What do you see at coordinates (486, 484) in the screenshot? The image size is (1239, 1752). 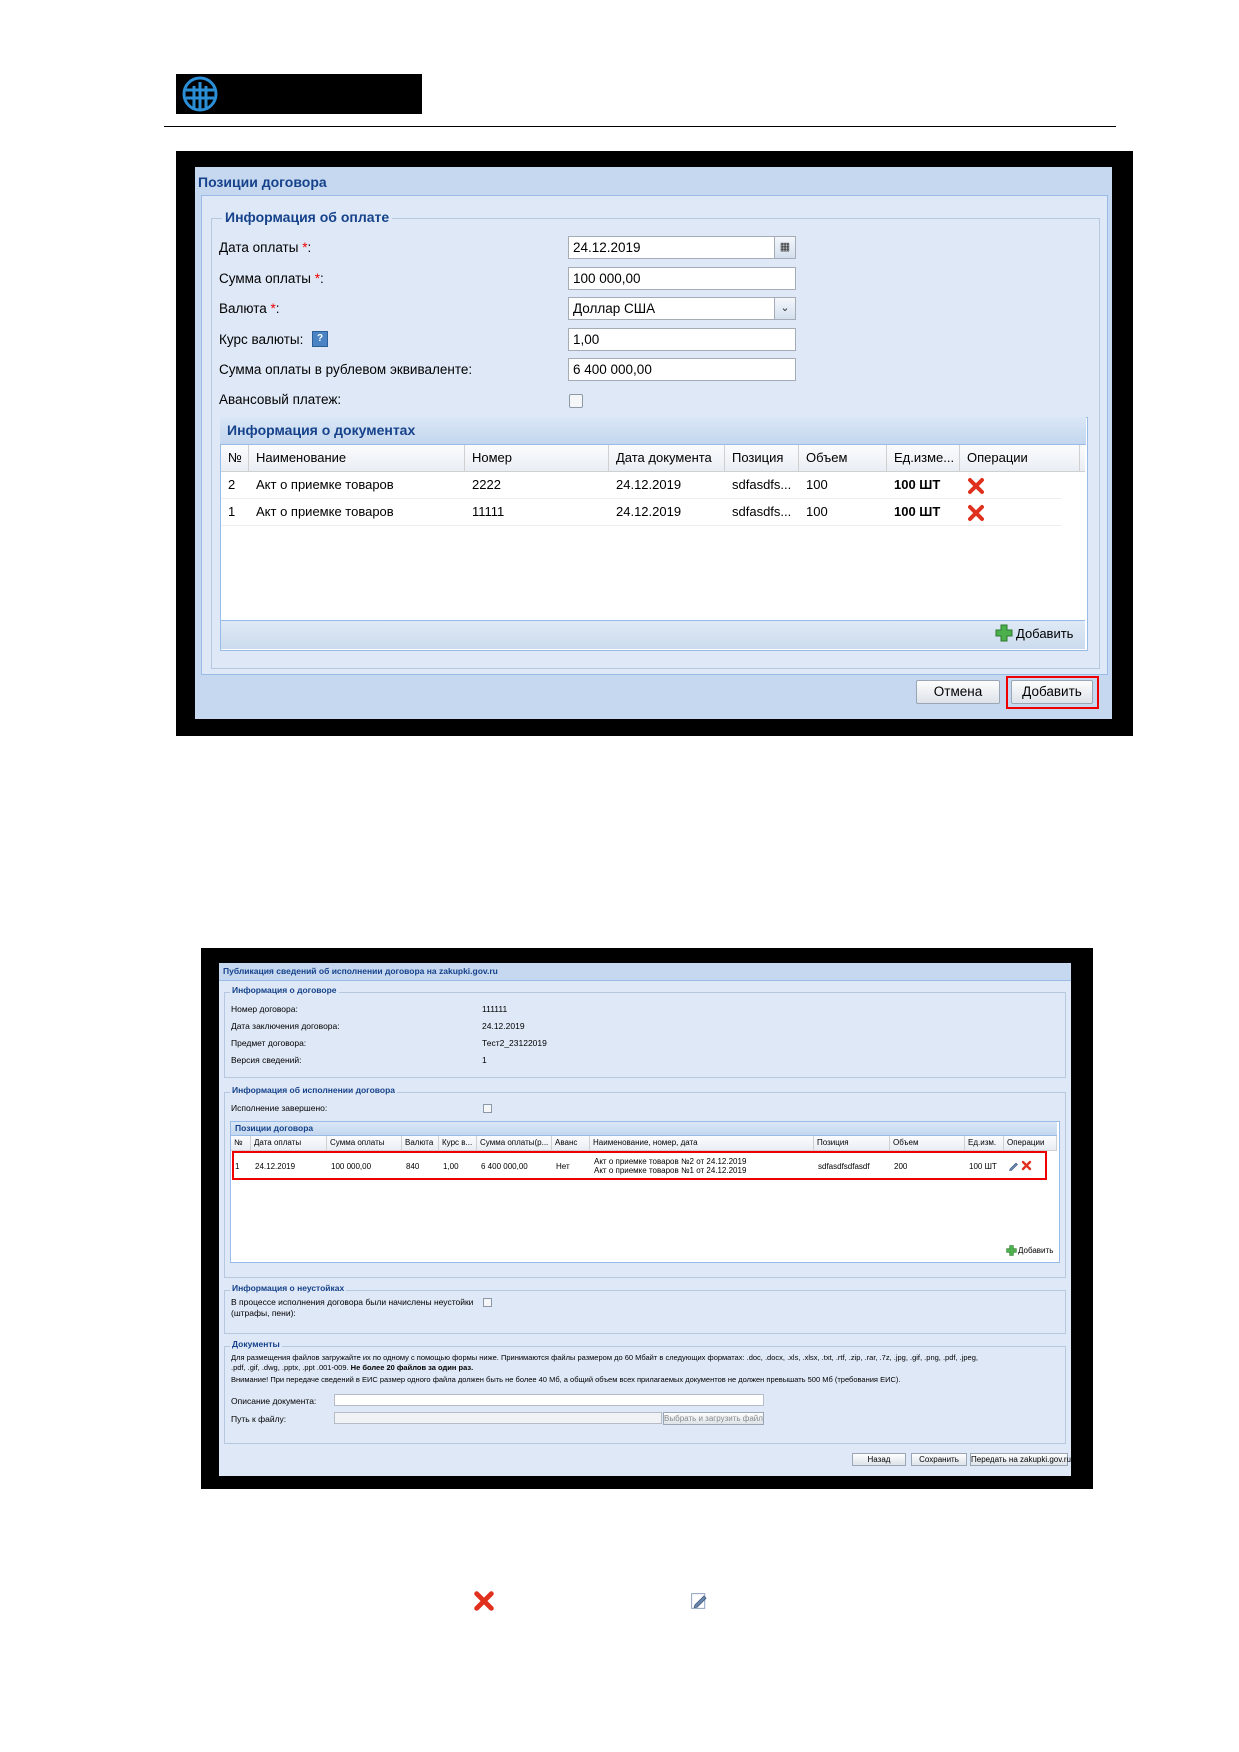 I see `cell-doc-number: 2222` at bounding box center [486, 484].